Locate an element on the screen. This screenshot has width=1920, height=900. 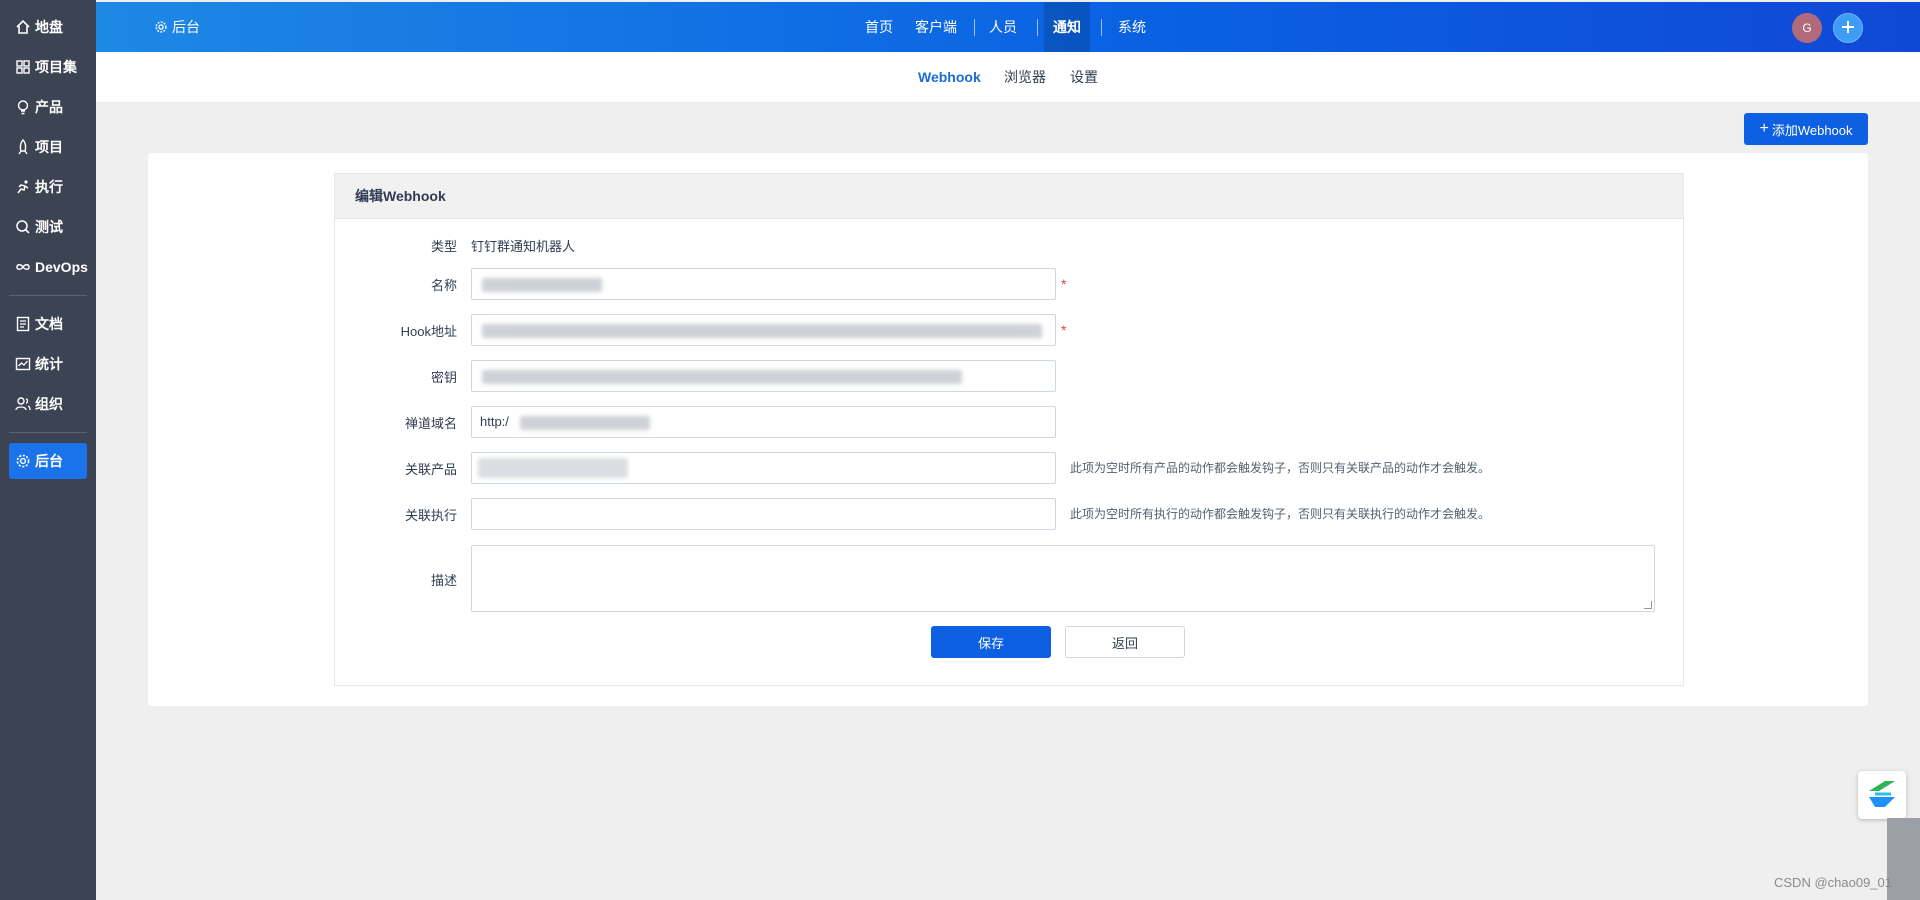
linked-execution-label: 关联执行 is located at coordinates (430, 515).